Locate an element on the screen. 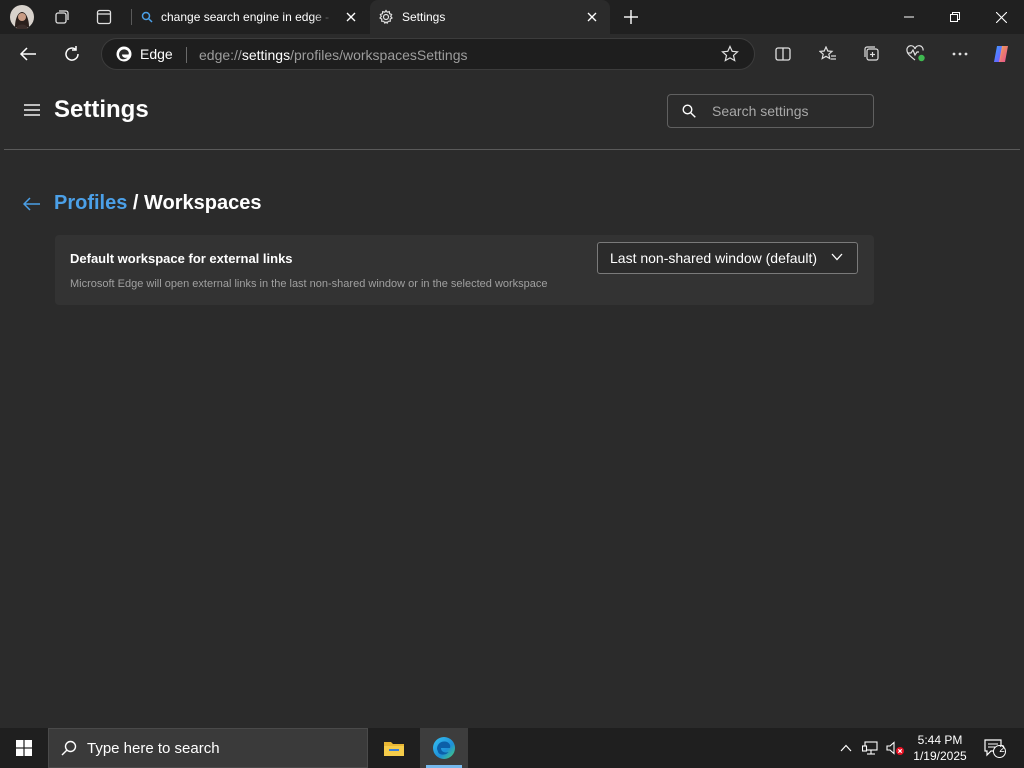 The image size is (1024, 768). tab-title: change search engine in edge - Search is located at coordinates (247, 17).